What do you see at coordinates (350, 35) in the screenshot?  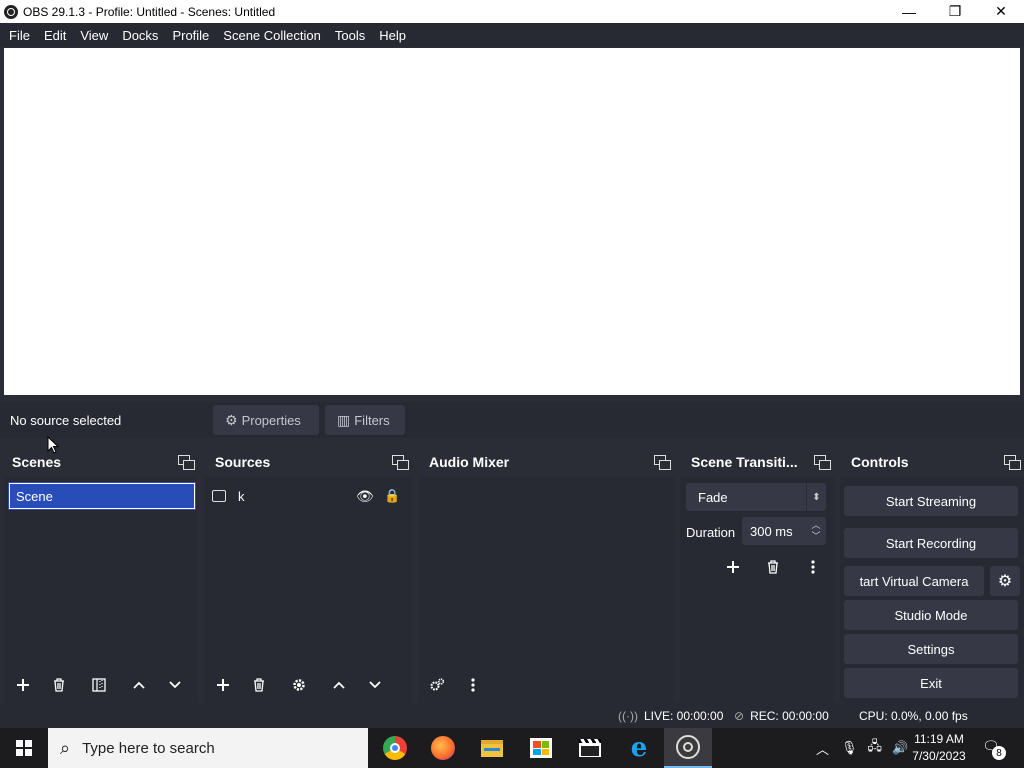 I see `menu-tools: Tools` at bounding box center [350, 35].